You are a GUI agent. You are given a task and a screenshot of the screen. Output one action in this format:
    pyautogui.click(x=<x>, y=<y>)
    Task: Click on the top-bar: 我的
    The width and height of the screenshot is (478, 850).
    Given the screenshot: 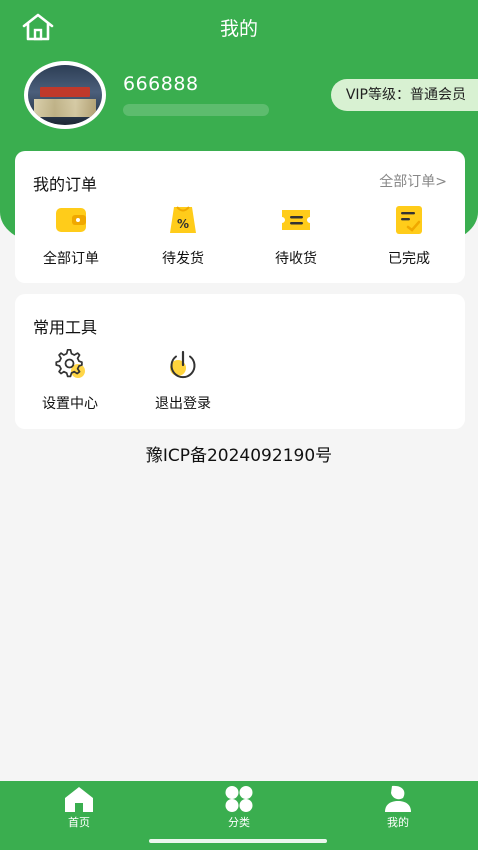 What is the action you would take?
    pyautogui.click(x=239, y=26)
    